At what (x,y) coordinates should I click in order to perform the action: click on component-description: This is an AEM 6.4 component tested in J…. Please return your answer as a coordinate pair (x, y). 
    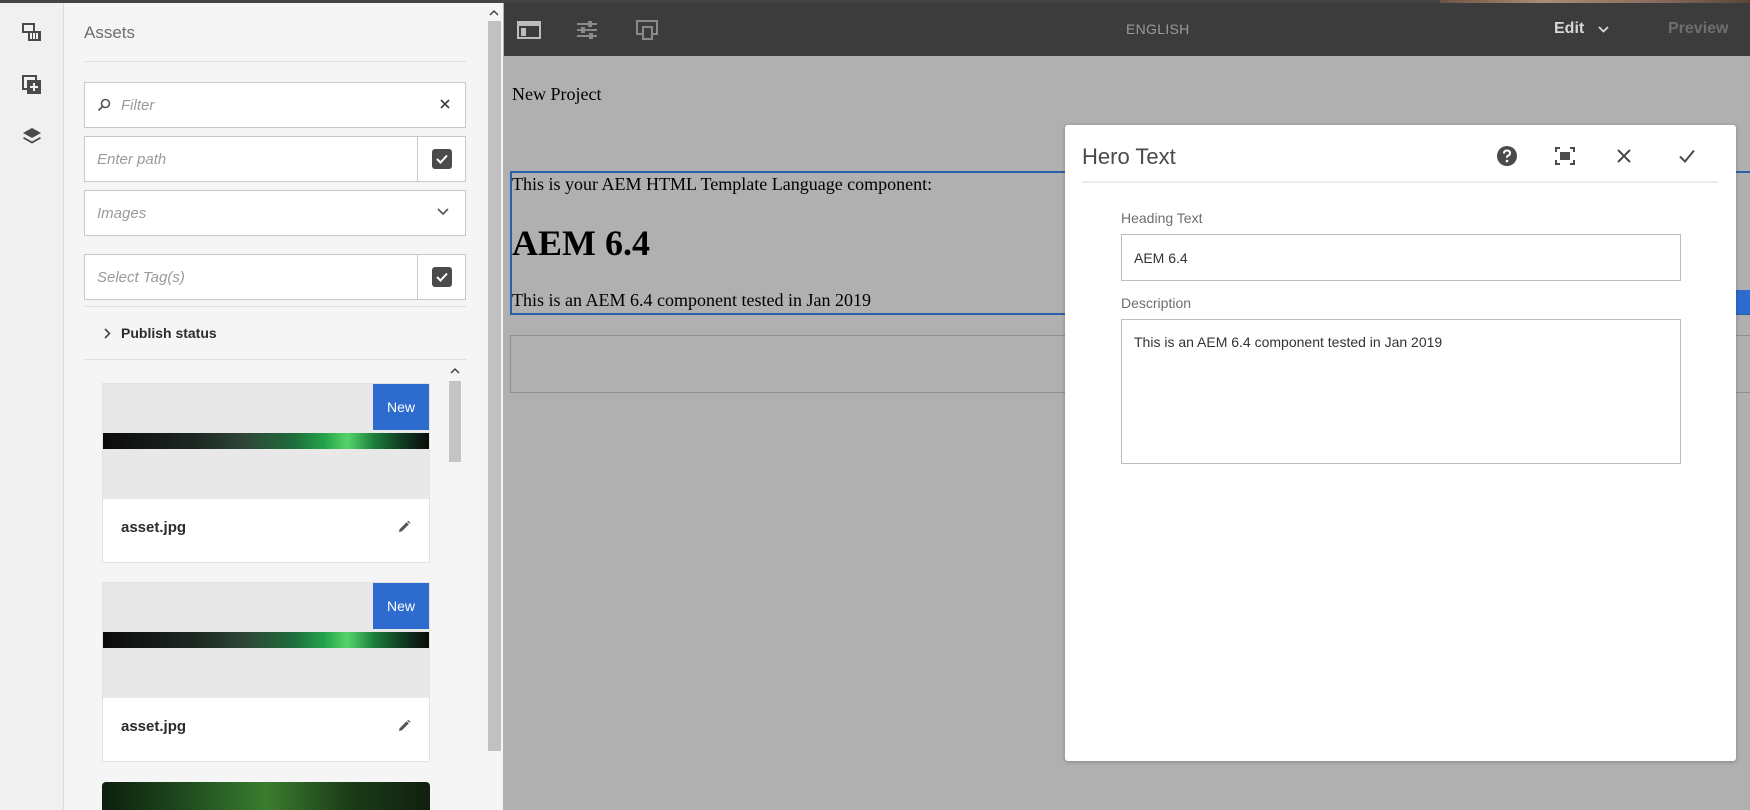
    Looking at the image, I should click on (691, 300).